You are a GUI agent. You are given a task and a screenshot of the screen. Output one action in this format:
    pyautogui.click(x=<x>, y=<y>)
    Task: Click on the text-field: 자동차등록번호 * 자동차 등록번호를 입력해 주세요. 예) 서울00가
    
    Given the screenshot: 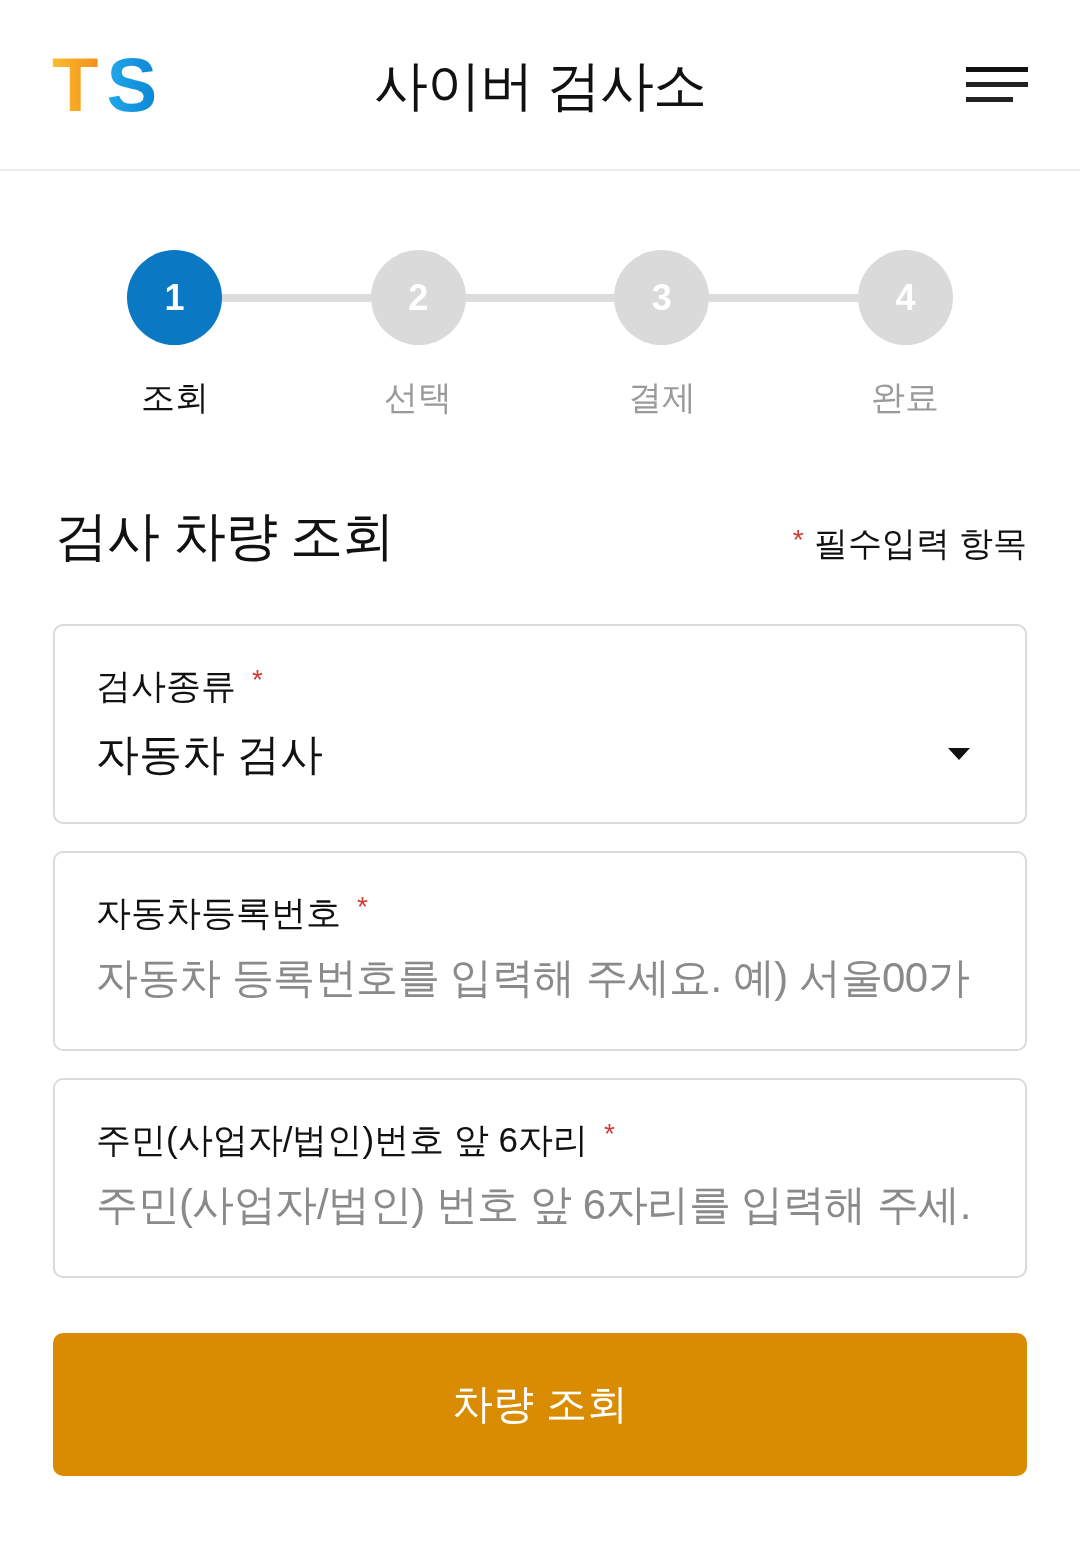 What is the action you would take?
    pyautogui.click(x=540, y=951)
    